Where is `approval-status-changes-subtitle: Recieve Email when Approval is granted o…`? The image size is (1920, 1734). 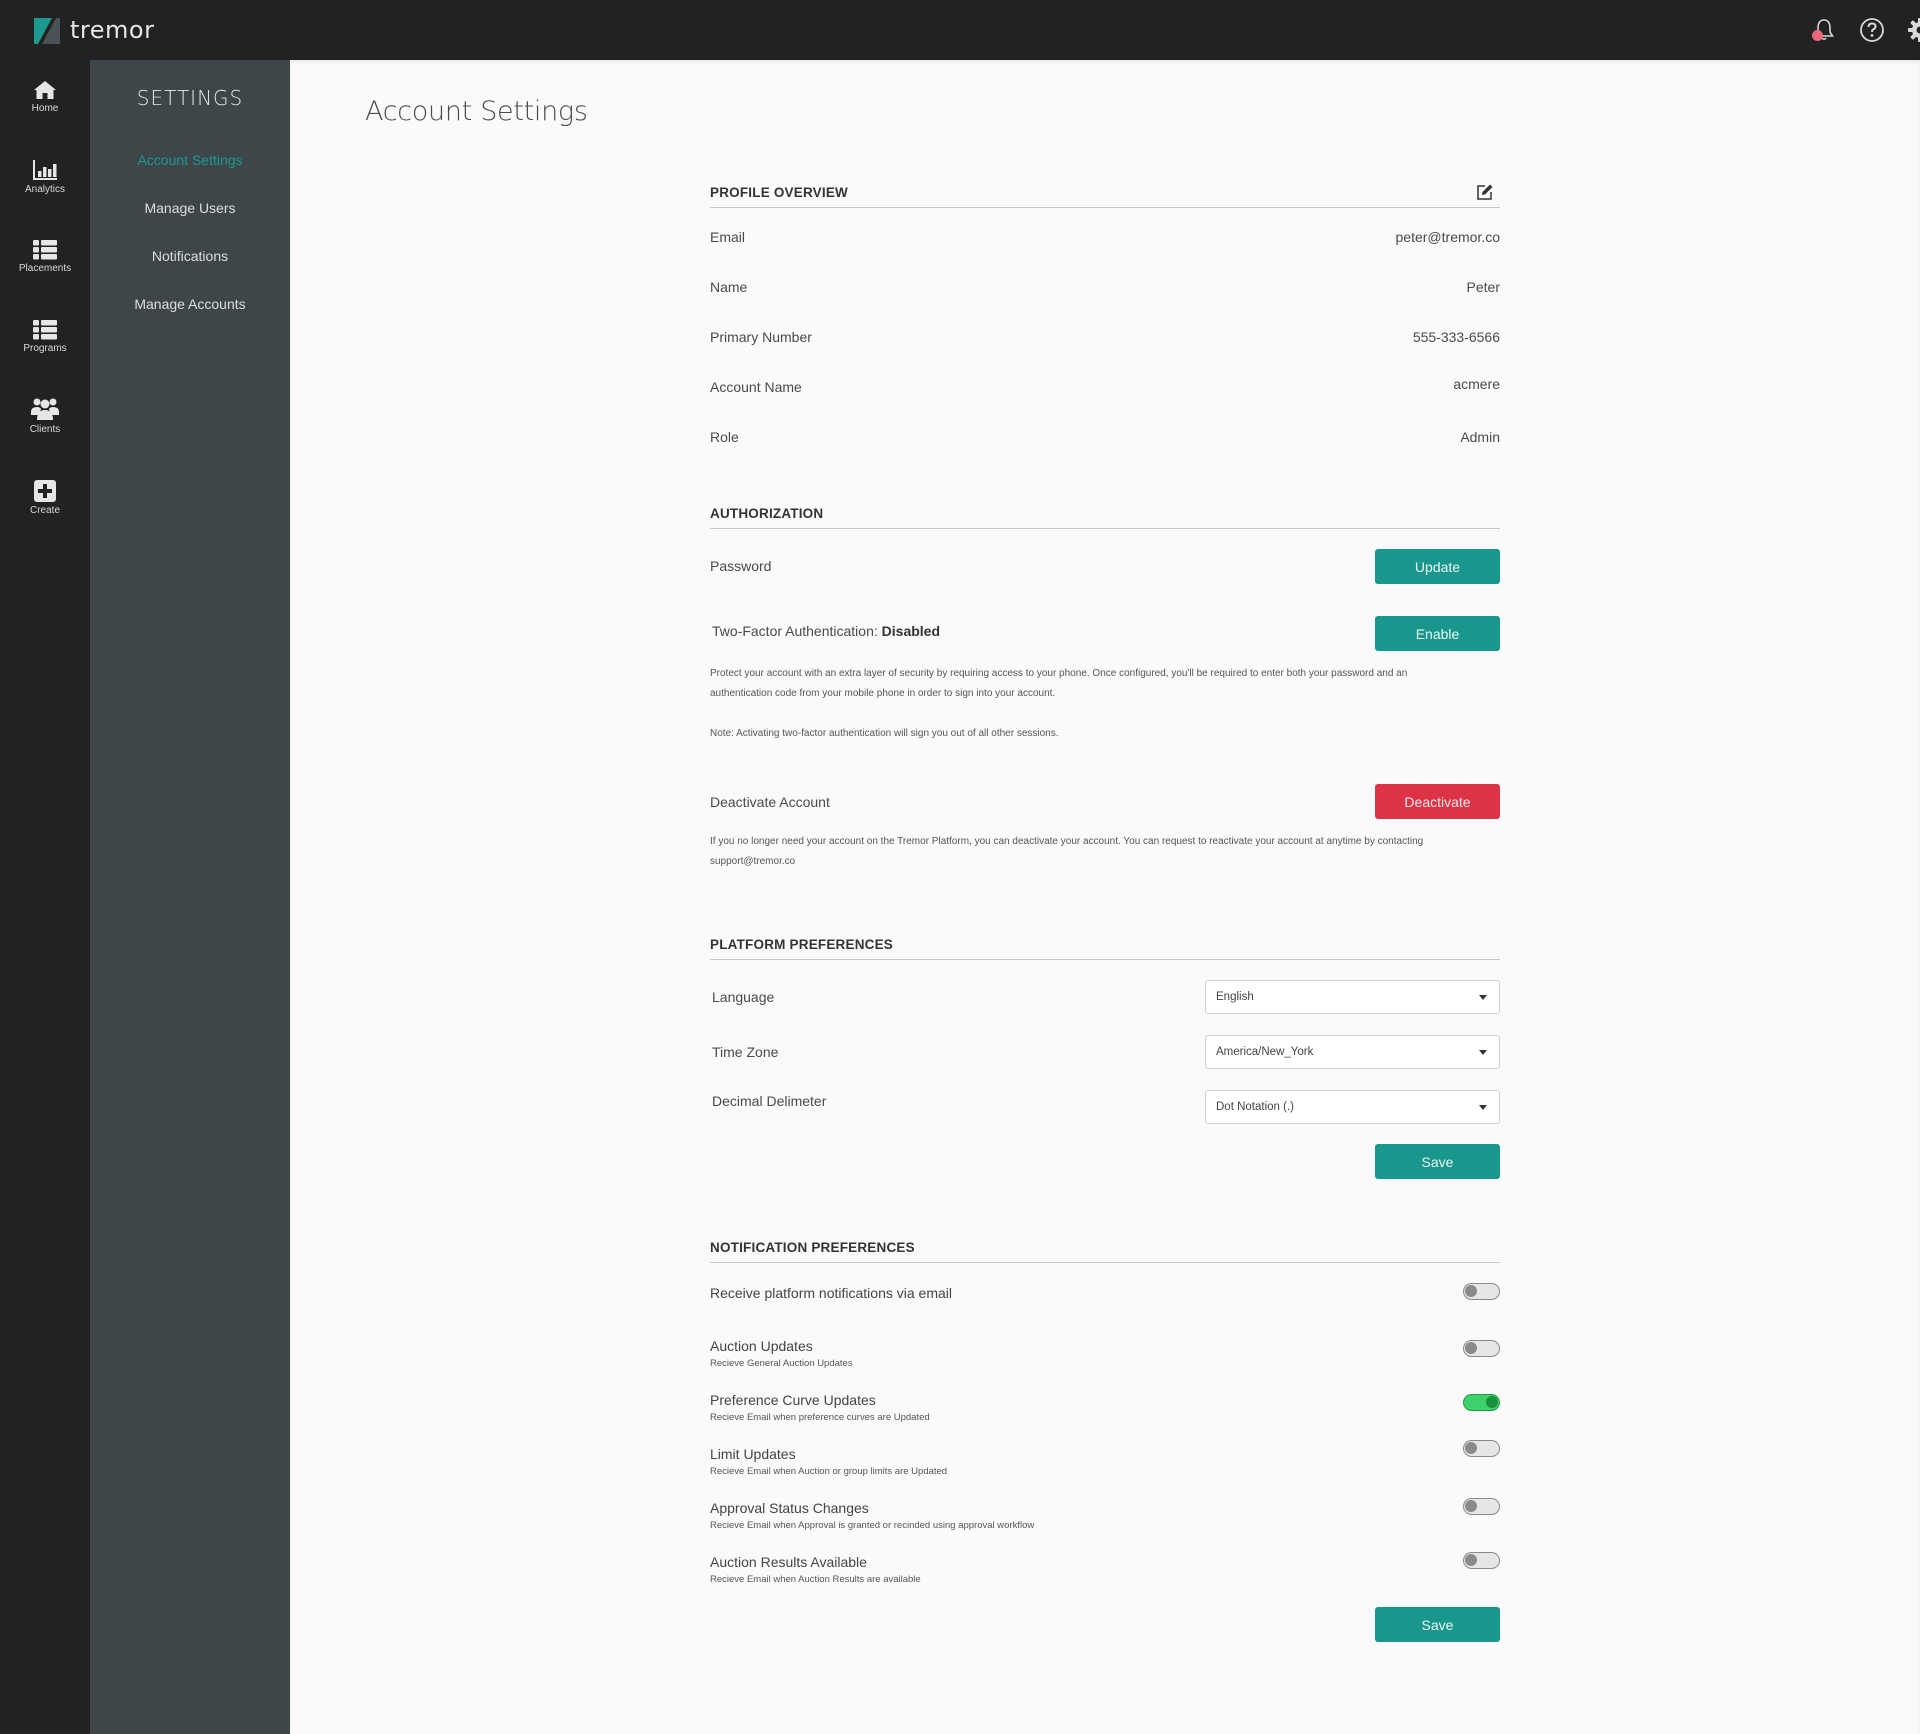
approval-status-changes-subtitle: Recieve Email when Approval is granted o… is located at coordinates (872, 1525).